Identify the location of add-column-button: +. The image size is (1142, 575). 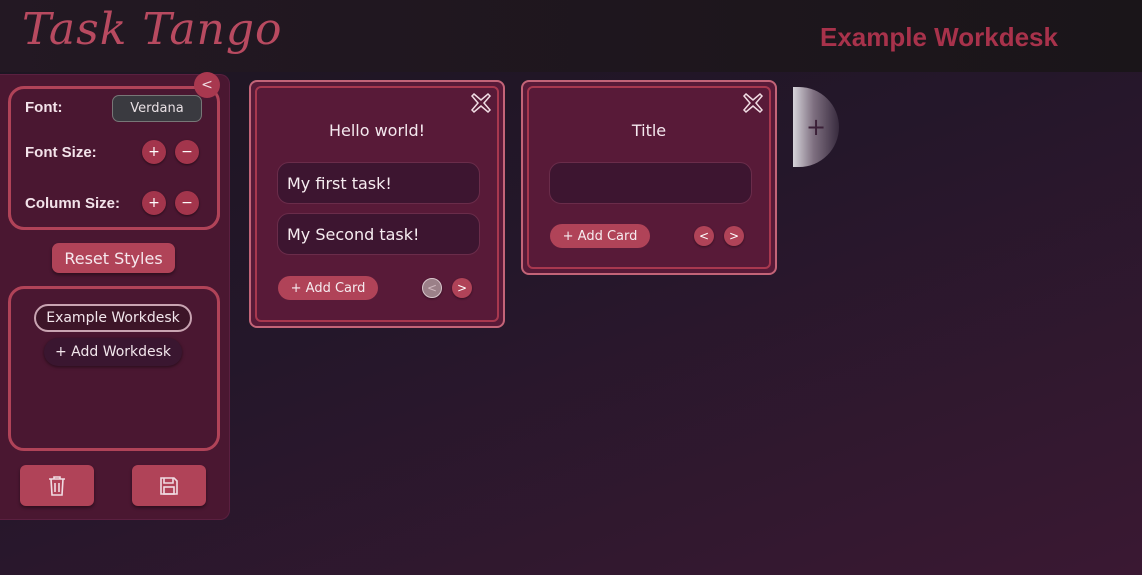
(816, 127).